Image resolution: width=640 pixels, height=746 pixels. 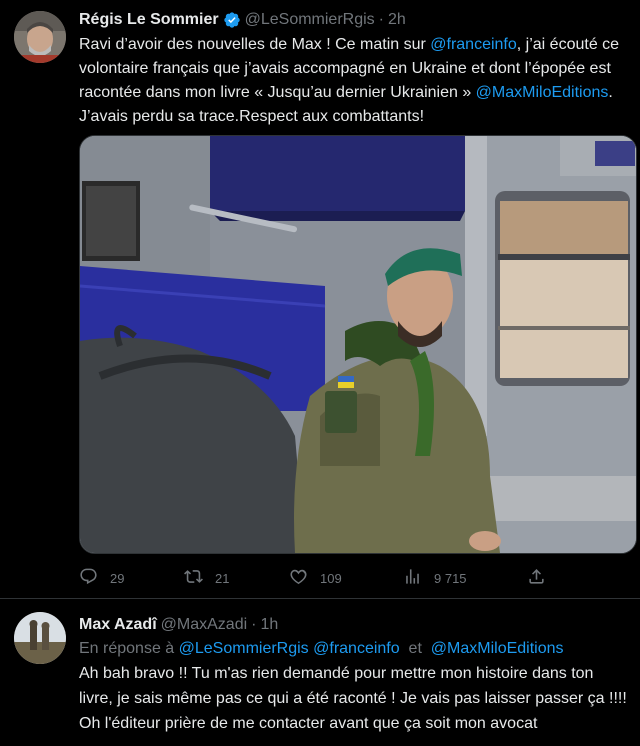 I want to click on mention-franceinfo: @franceinfo, so click(x=473, y=44).